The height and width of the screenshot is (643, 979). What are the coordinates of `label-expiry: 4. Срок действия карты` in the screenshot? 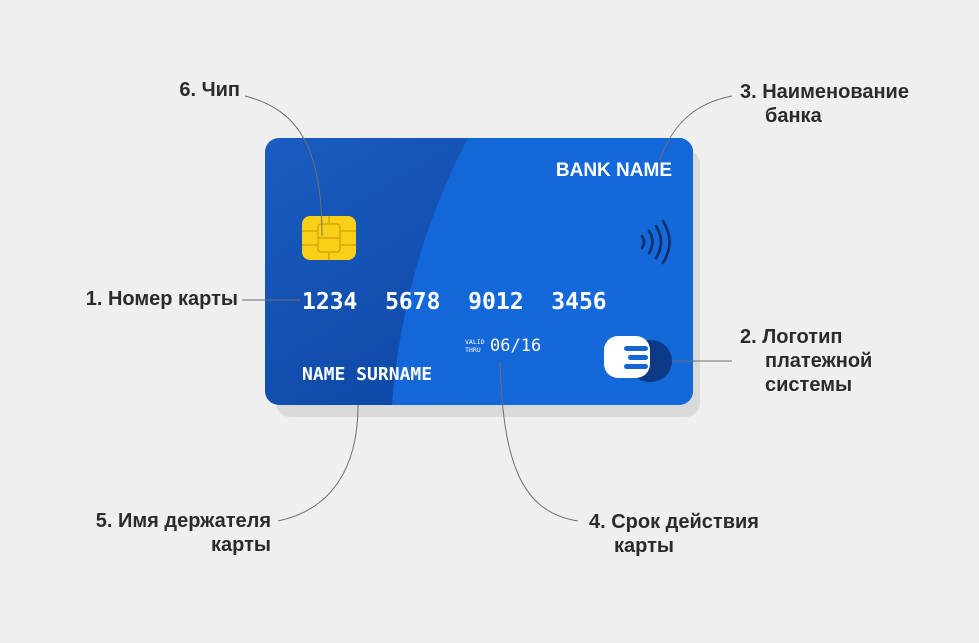 It's located at (674, 534).